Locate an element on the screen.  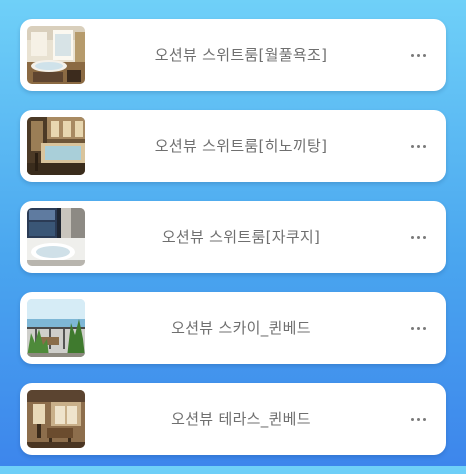
room-name: 오션뷰 테라스_퀸베드 is located at coordinates (241, 419).